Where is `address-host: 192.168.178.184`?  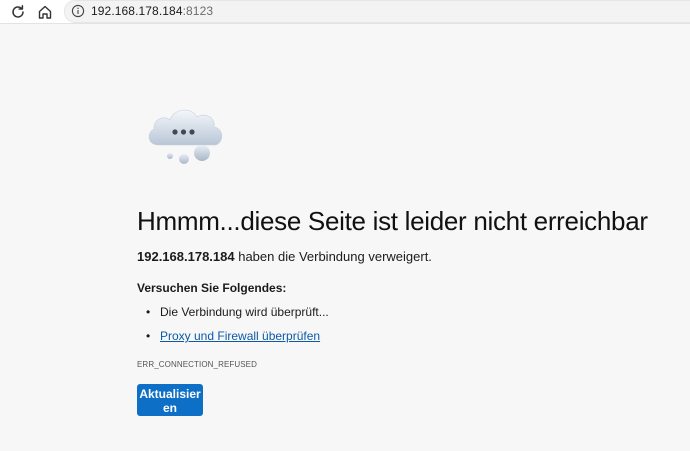 address-host: 192.168.178.184 is located at coordinates (137, 11).